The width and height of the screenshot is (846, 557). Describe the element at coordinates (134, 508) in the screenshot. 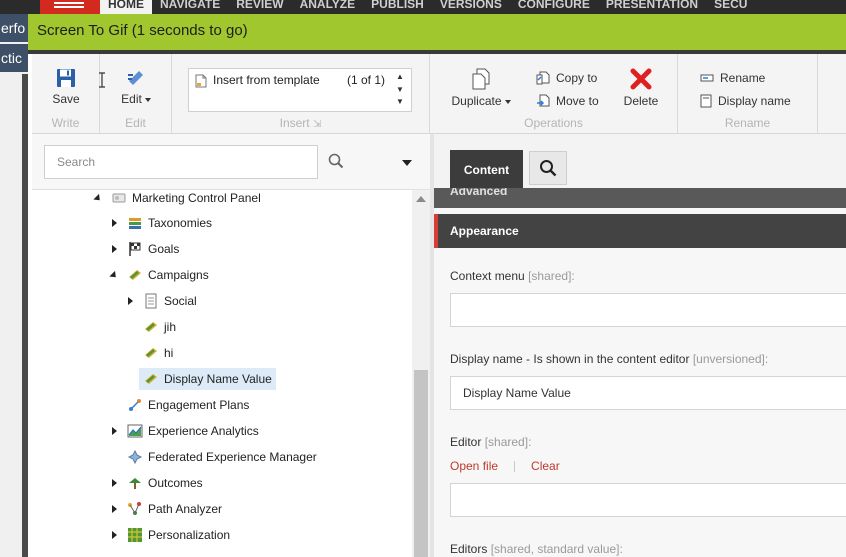

I see `path-analyzer-icon` at that location.